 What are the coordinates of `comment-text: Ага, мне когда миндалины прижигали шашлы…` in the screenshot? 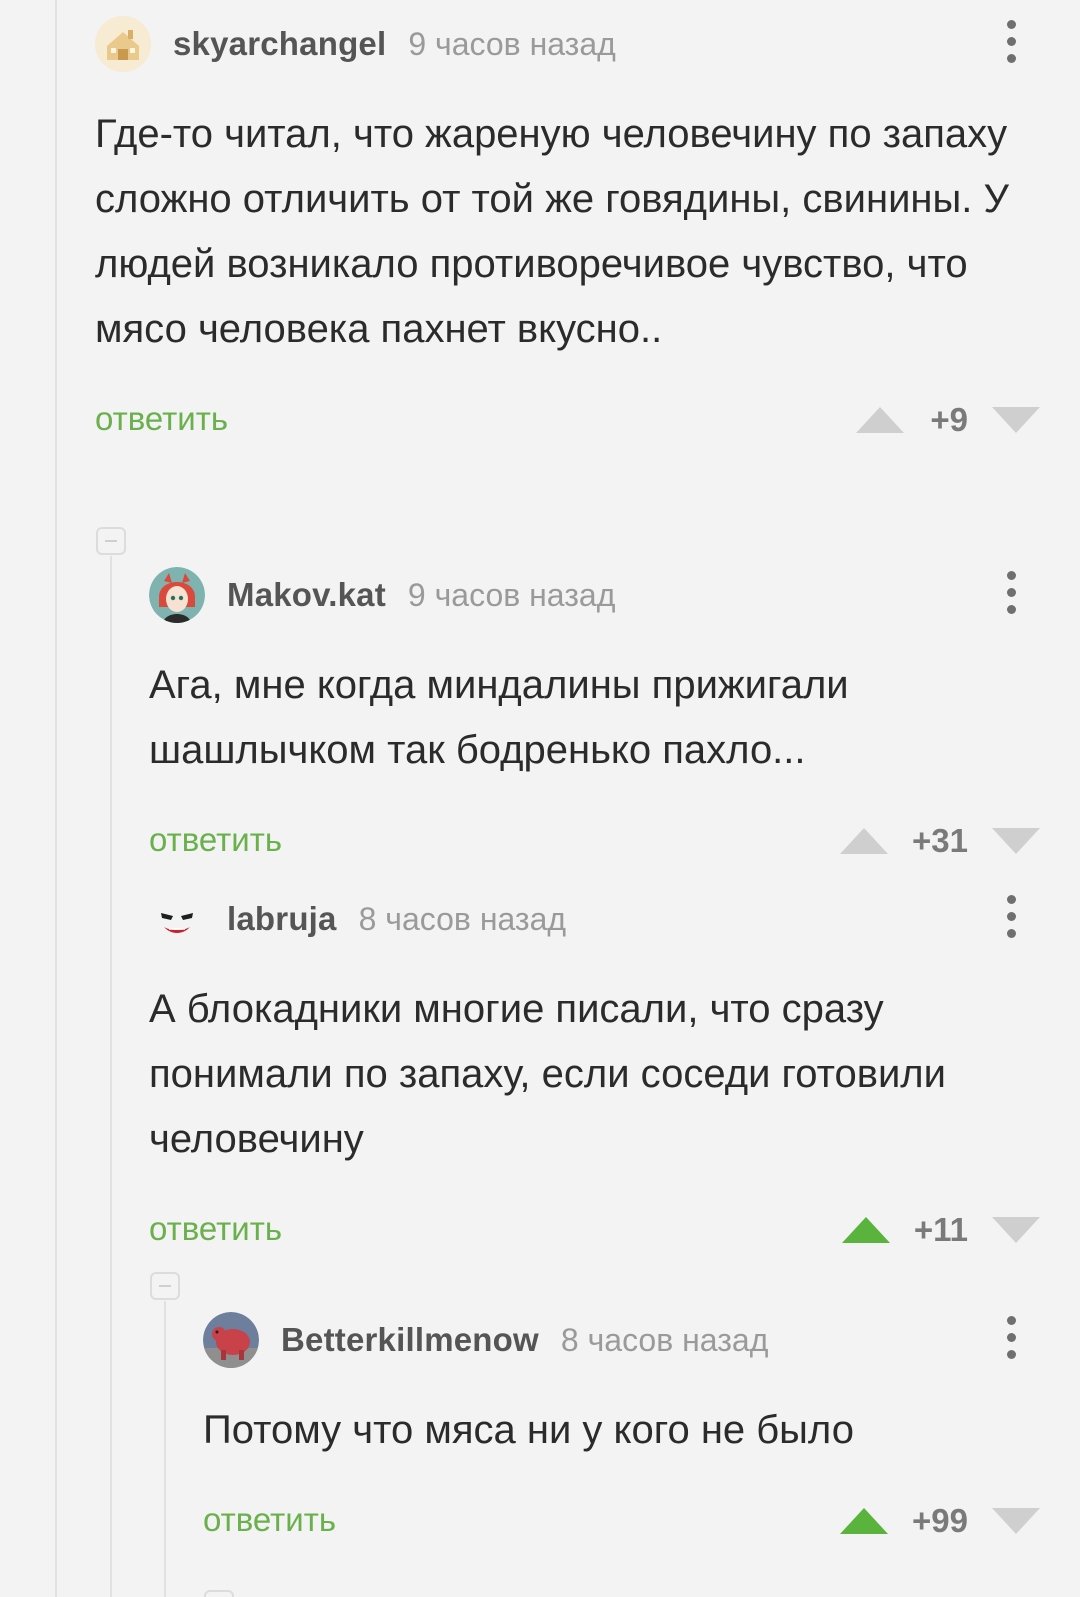 It's located at (499, 717).